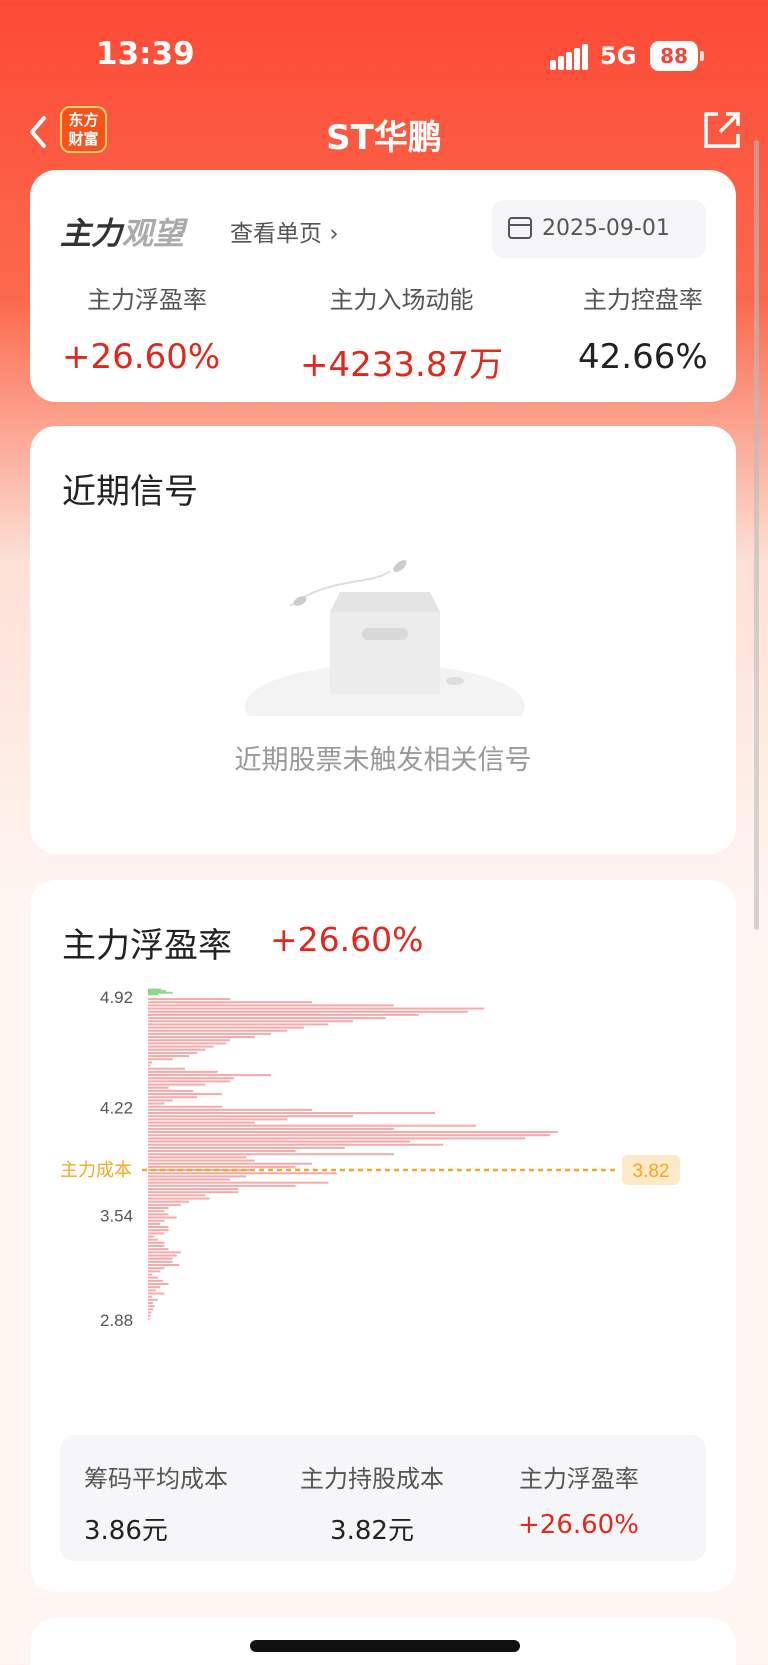  Describe the element at coordinates (674, 56) in the screenshot. I see `battery-icon: 88` at that location.